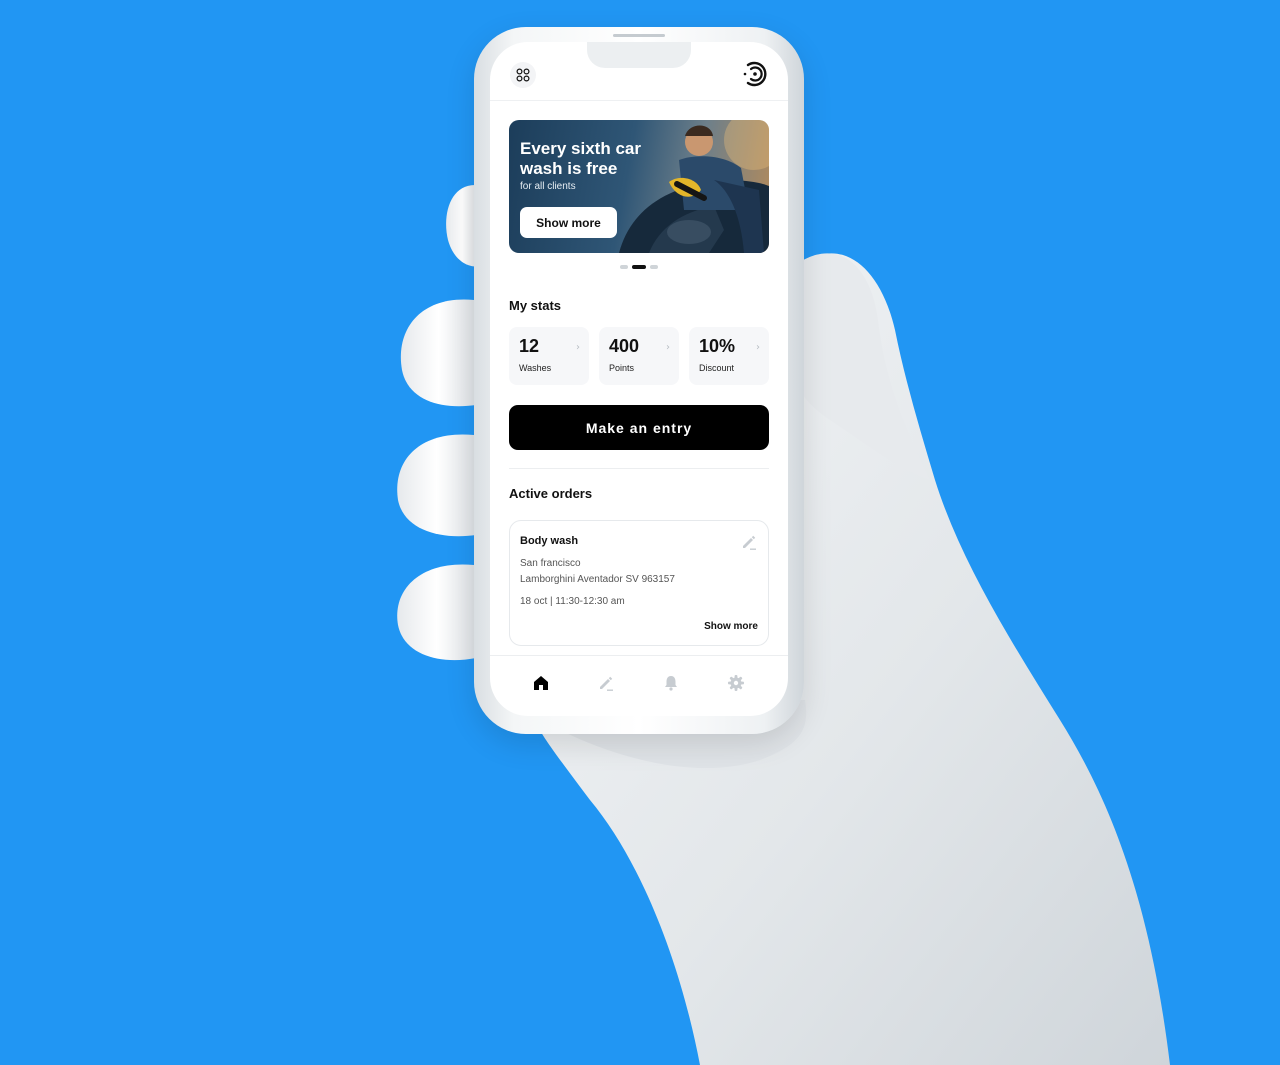  I want to click on stat-card-points: 400 Points ›, so click(639, 356).